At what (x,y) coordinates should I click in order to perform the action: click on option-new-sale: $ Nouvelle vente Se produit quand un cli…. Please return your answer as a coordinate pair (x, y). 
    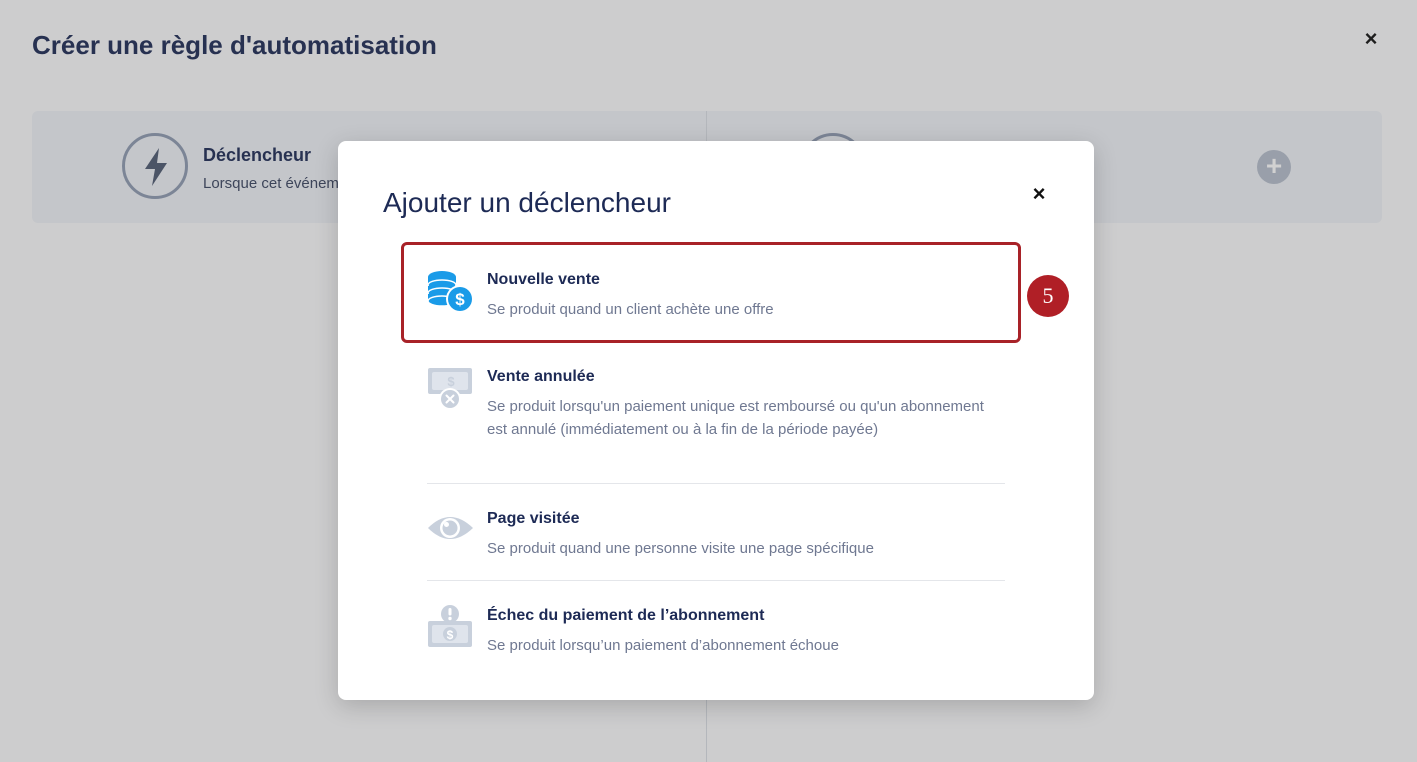
    Looking at the image, I should click on (716, 304).